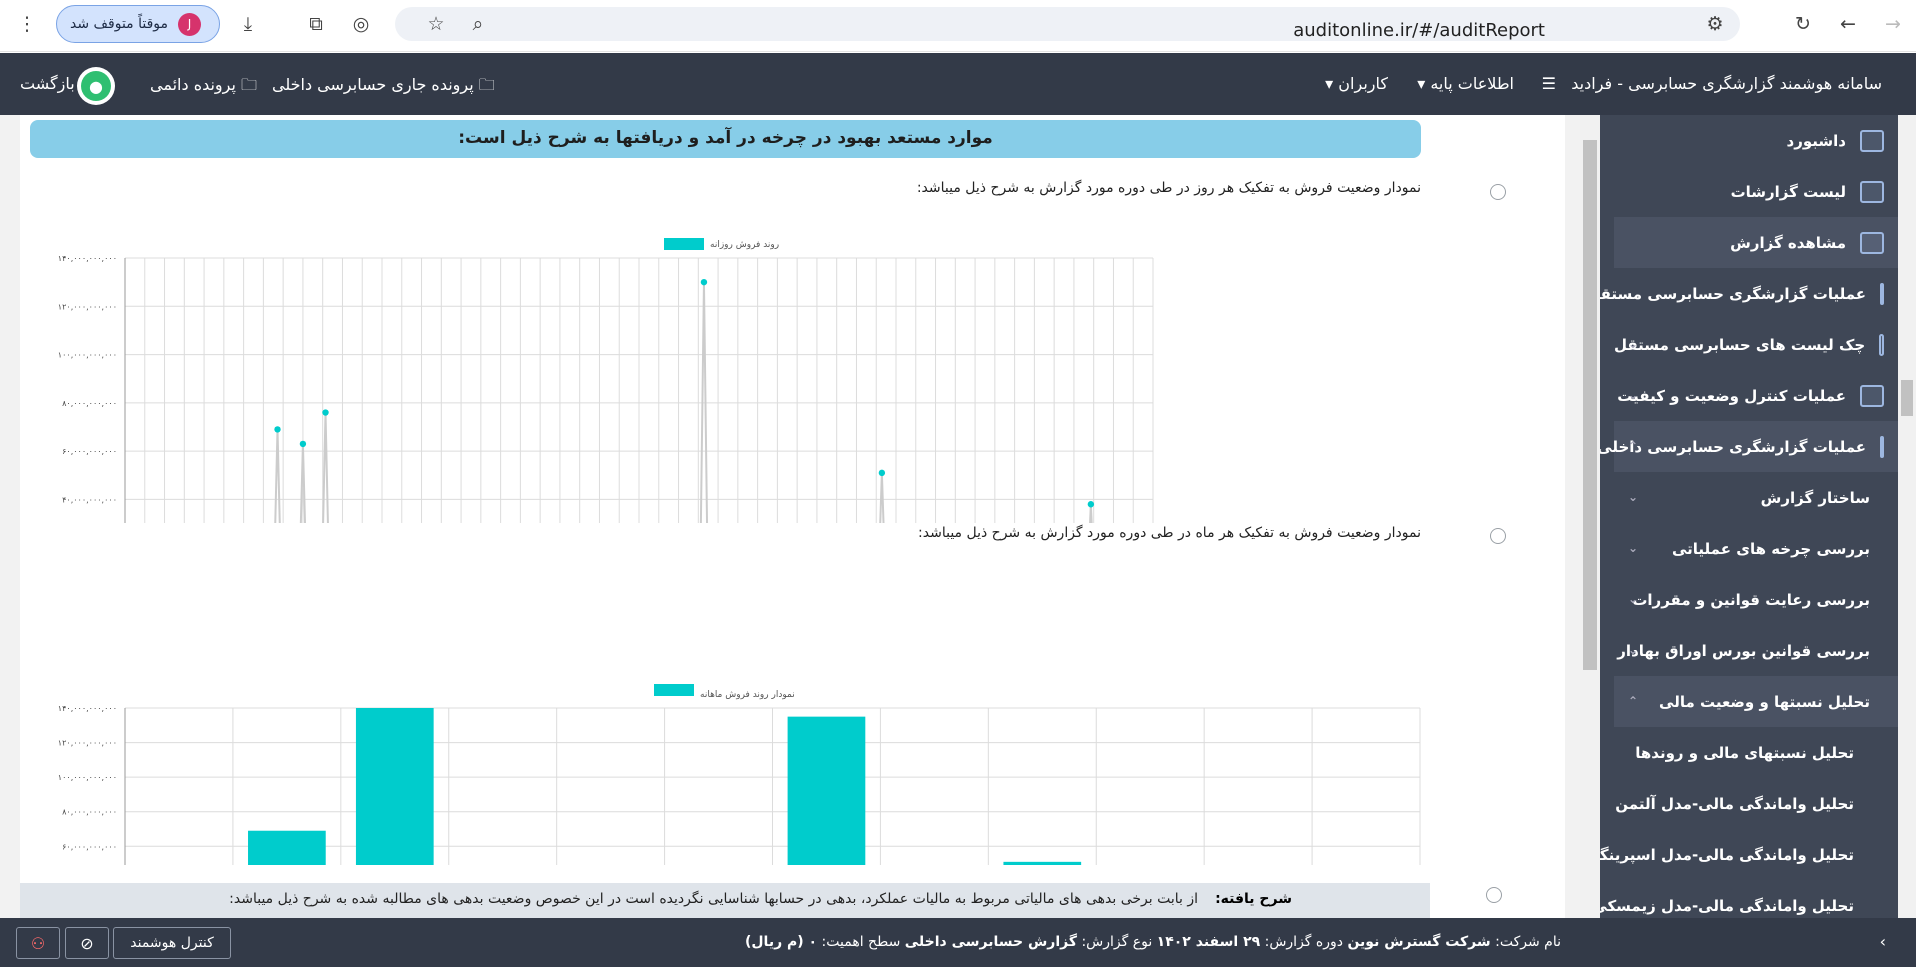 The height and width of the screenshot is (967, 1916). Describe the element at coordinates (1756, 548) in the screenshot. I see `sidebar-sub-operating-cycles: بررسی چرخه های عملیاتی ⌄` at that location.